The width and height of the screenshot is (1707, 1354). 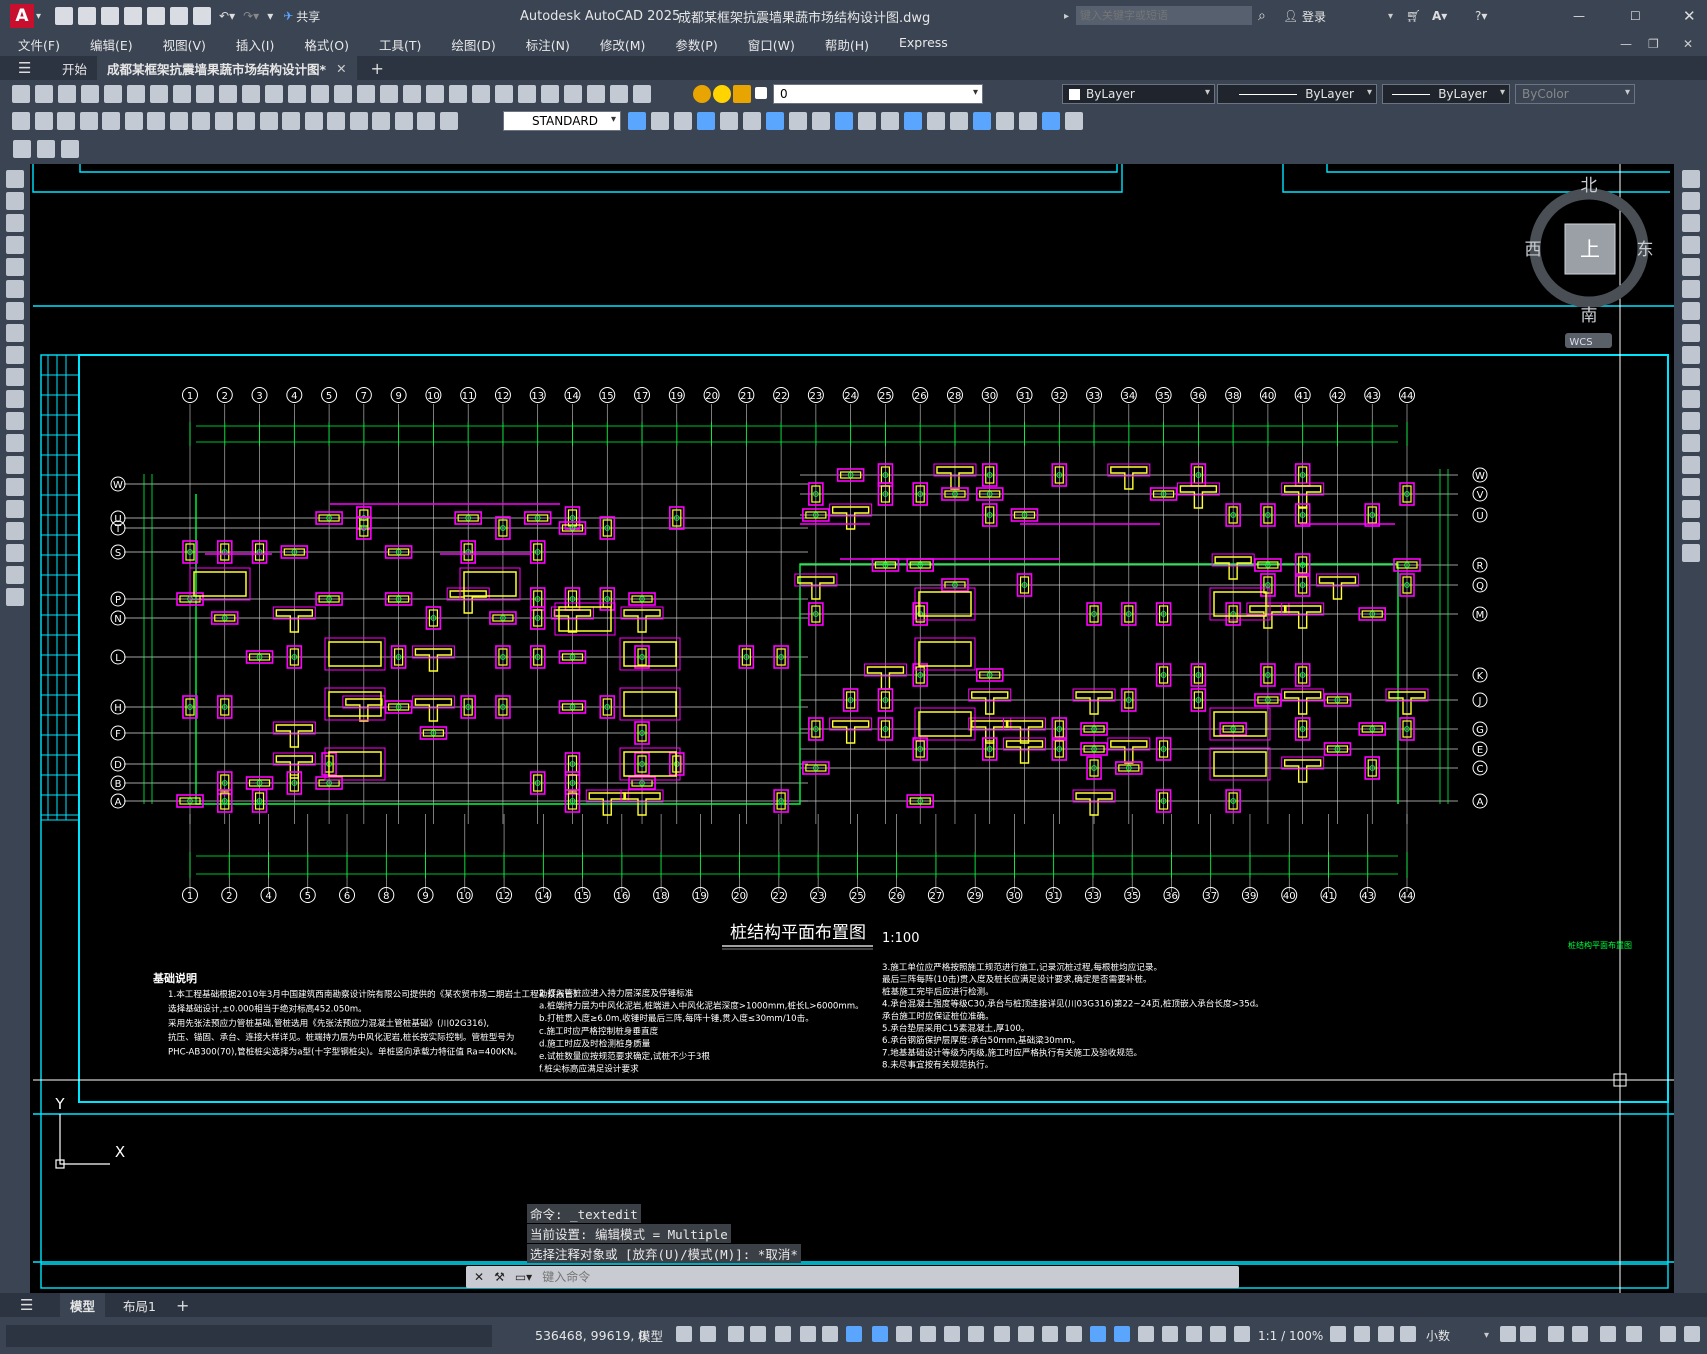 I want to click on viewcube-face-label: 上, so click(x=1590, y=249).